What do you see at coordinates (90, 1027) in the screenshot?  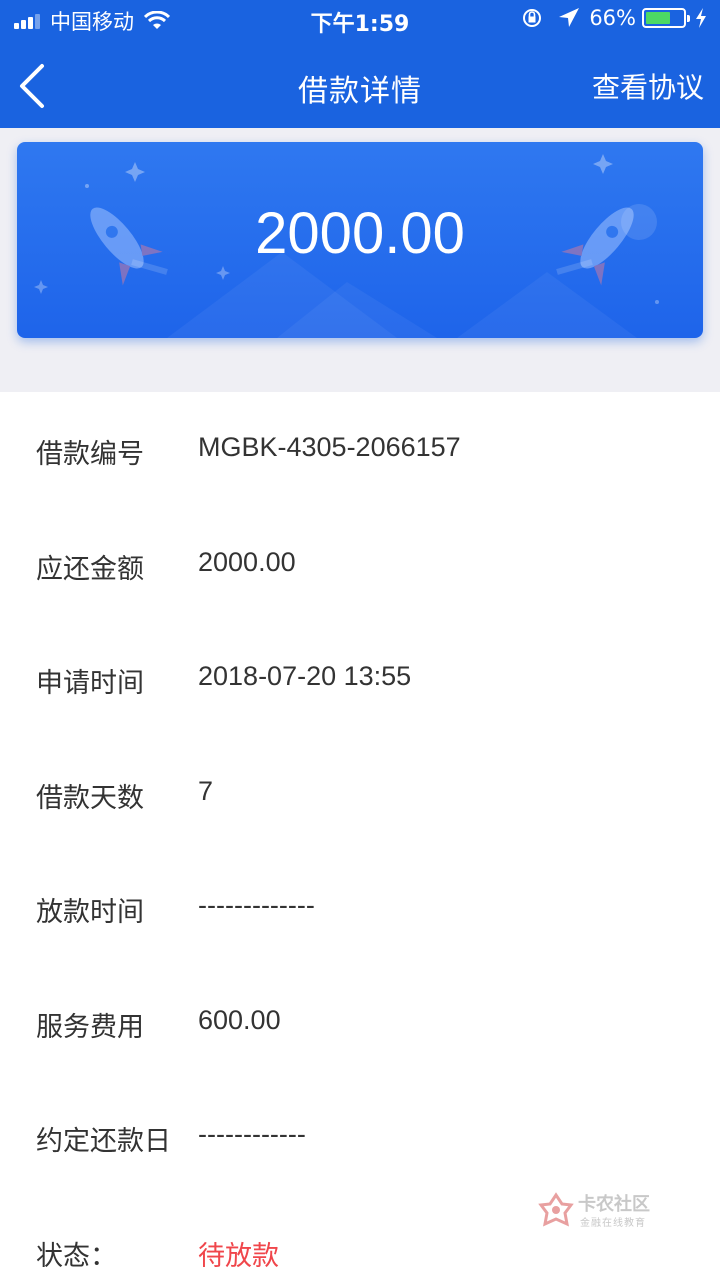 I see `detail-label: 服务费用` at bounding box center [90, 1027].